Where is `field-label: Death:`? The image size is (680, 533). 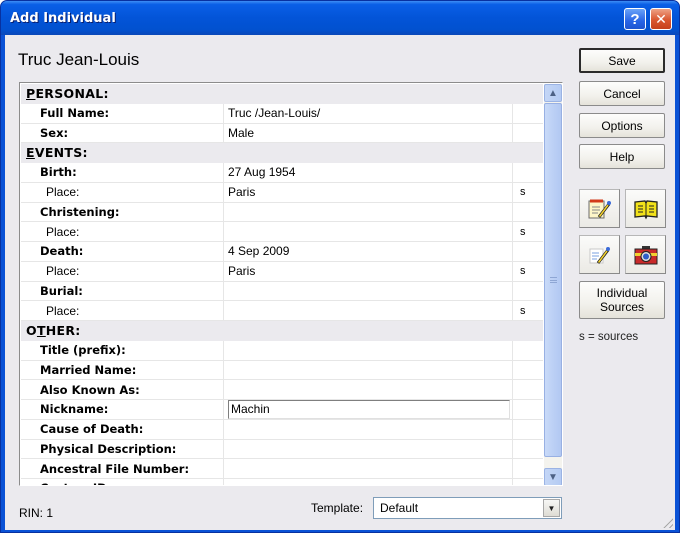 field-label: Death: is located at coordinates (122, 251).